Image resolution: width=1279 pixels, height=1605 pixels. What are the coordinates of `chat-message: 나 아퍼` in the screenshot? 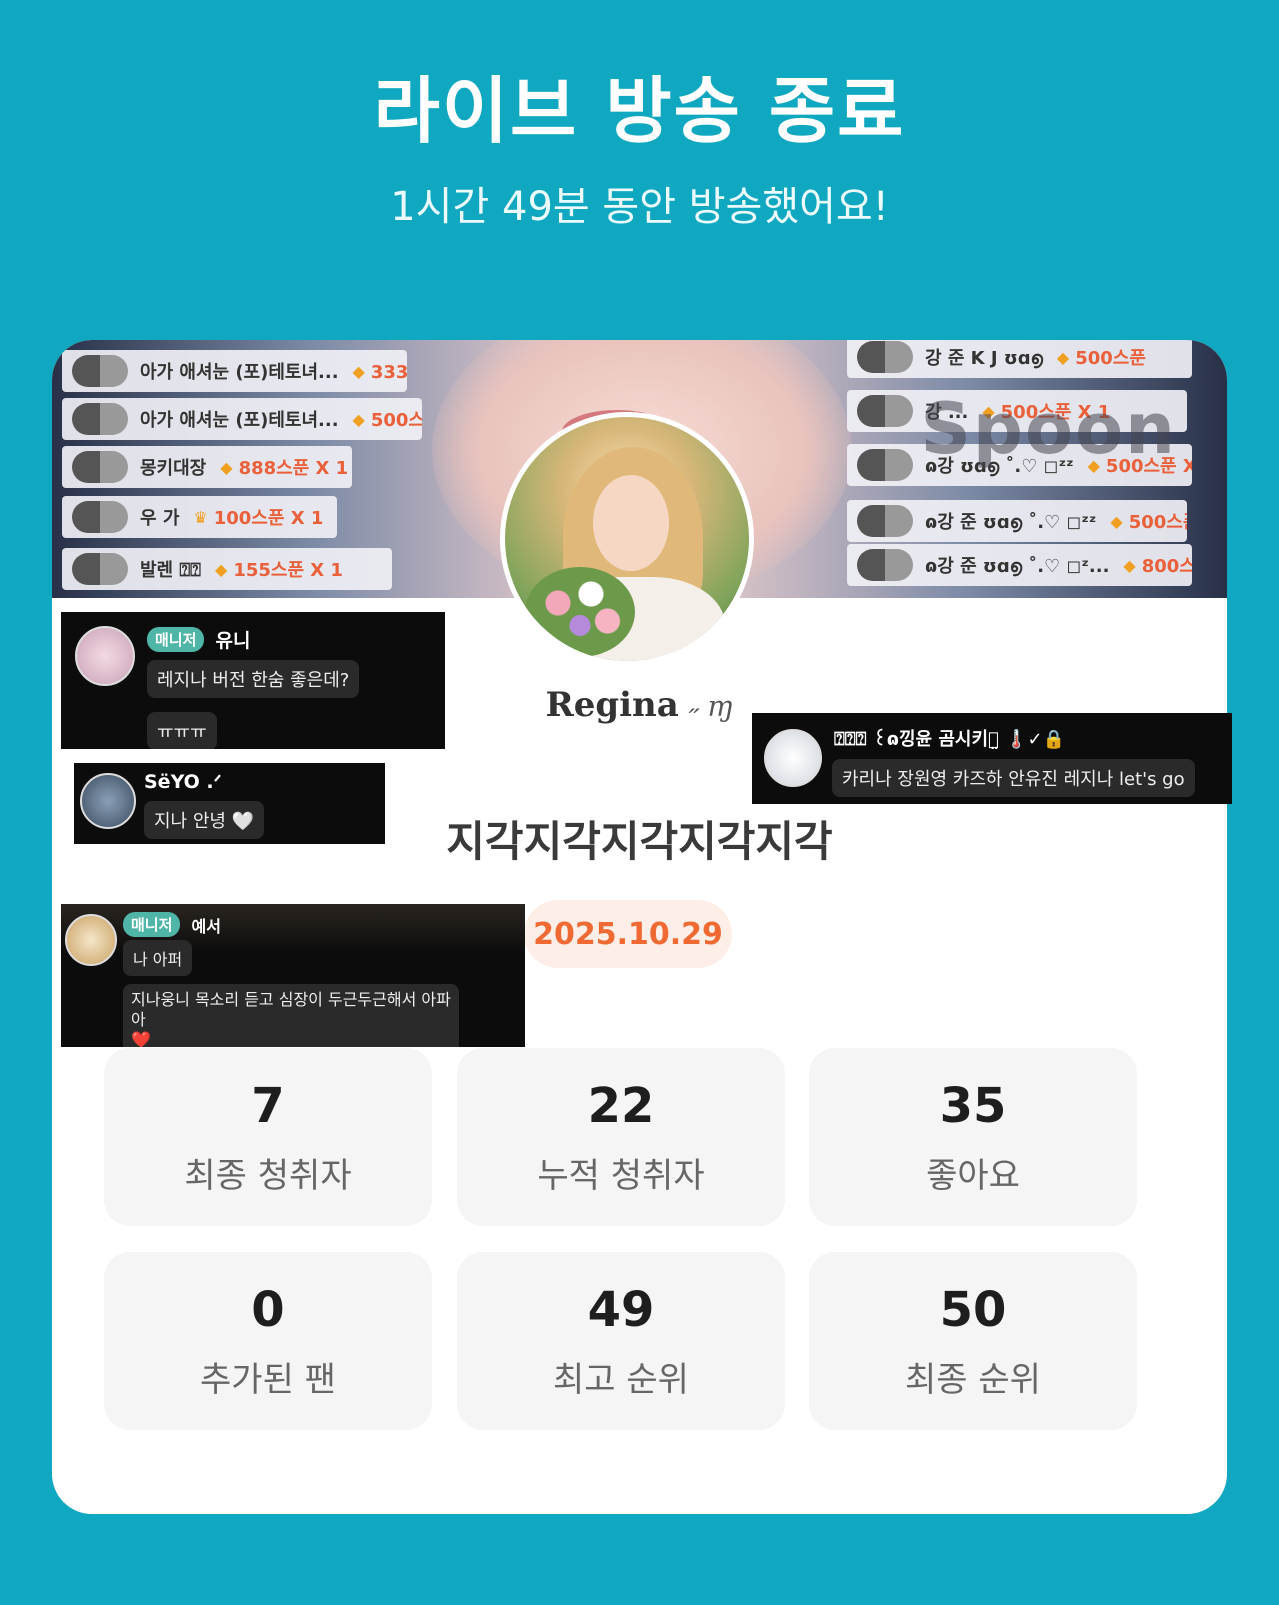 It's located at (158, 958).